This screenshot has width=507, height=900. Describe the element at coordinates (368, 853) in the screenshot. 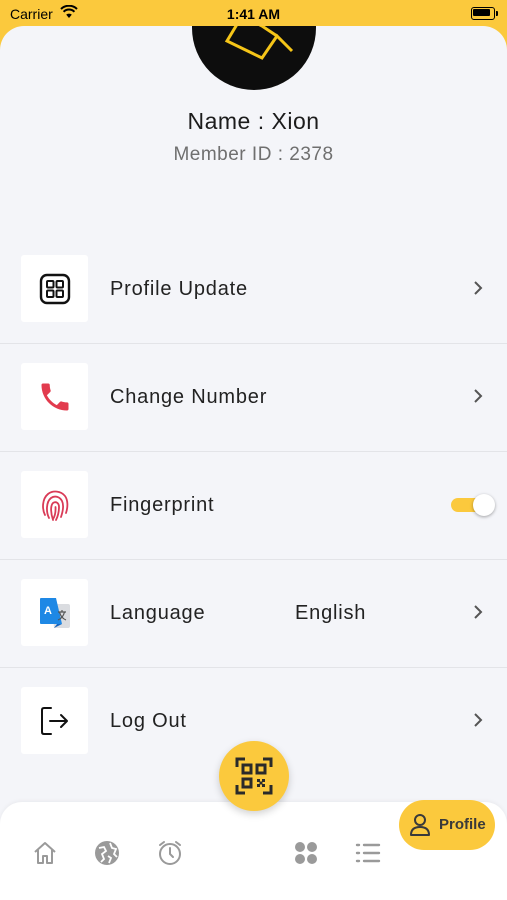

I see `list-icon` at that location.